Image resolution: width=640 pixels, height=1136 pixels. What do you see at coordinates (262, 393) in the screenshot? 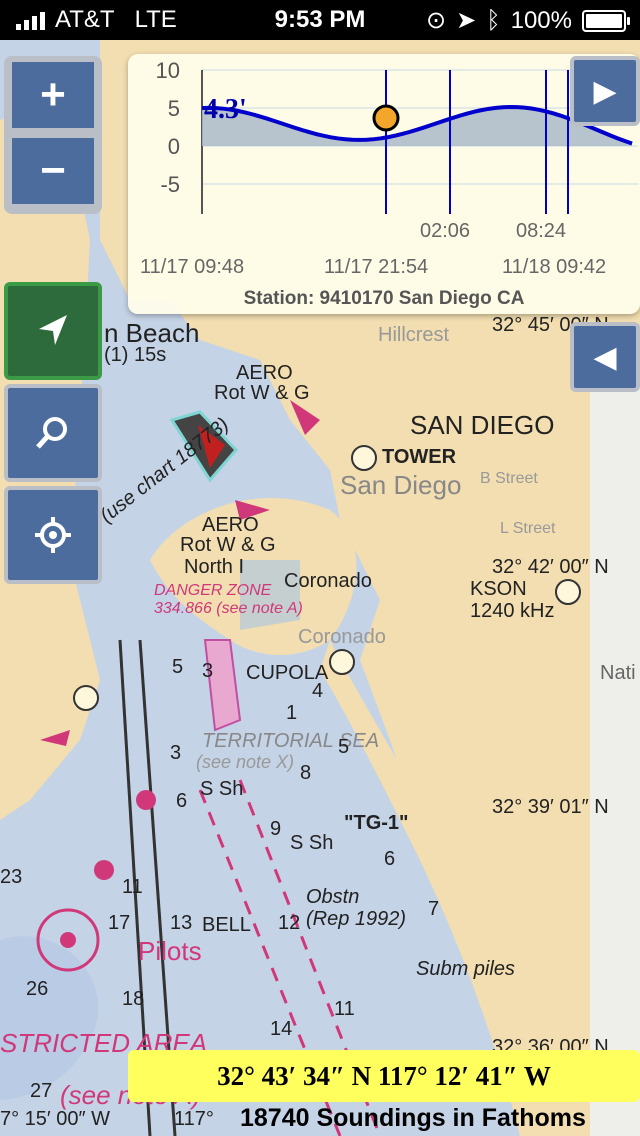
I see `map-label-rot-1: Rot W & G` at bounding box center [262, 393].